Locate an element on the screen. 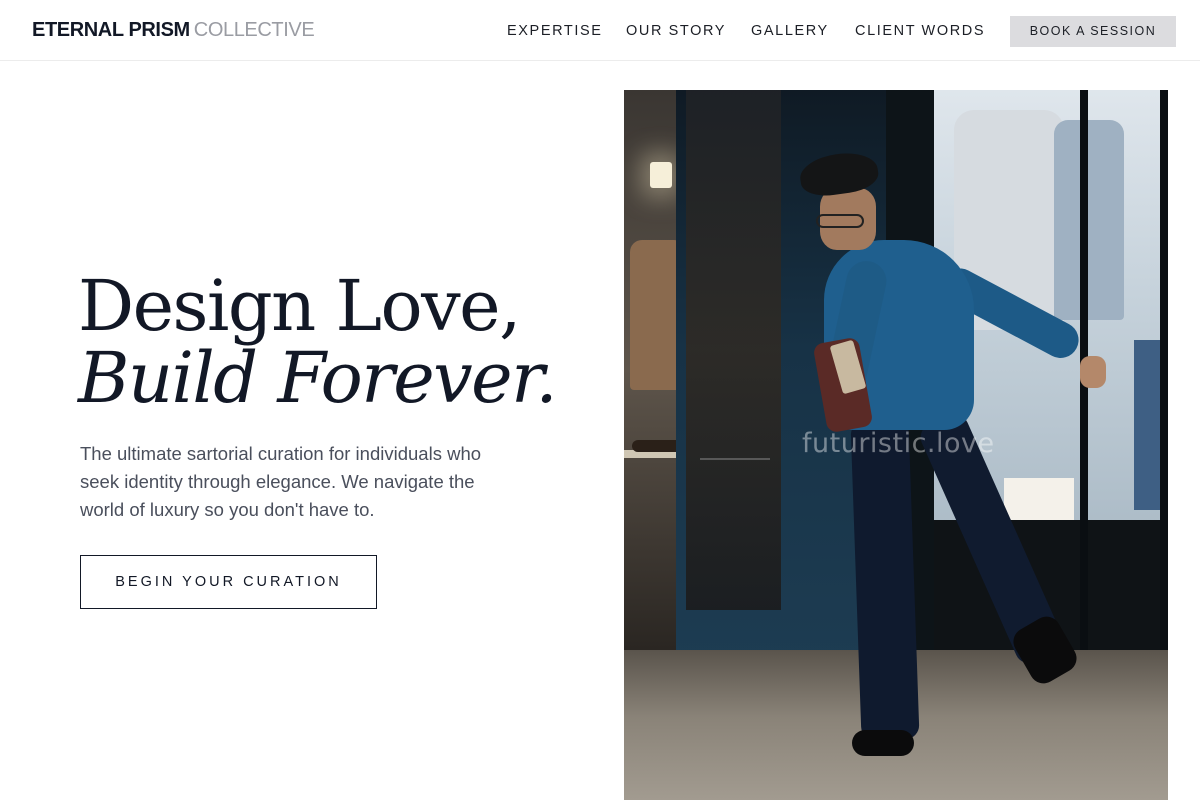 Image resolution: width=1200 pixels, height=800 pixels. nav-link-our-story: OUR STORY is located at coordinates (676, 31).